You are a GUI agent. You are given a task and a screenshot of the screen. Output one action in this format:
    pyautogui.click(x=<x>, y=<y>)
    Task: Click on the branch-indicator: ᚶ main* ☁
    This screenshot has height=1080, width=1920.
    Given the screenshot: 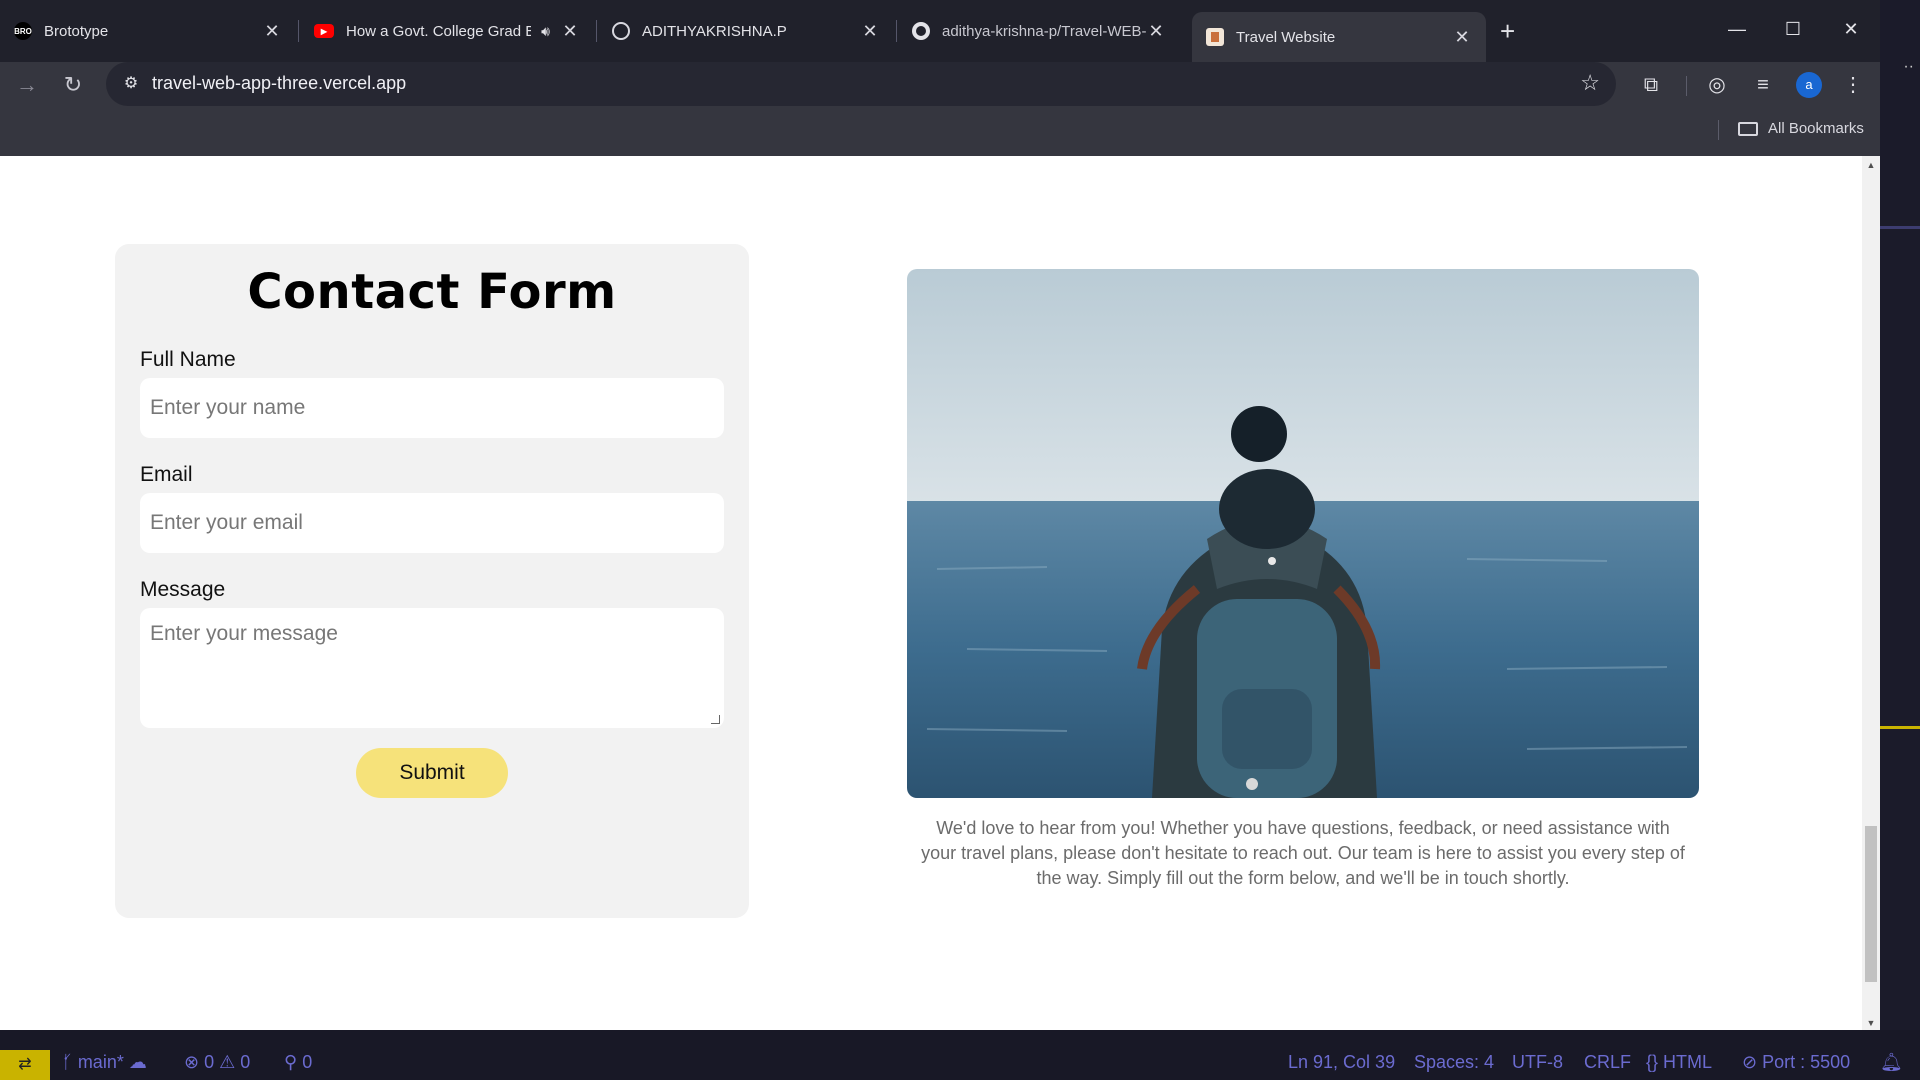 What is the action you would take?
    pyautogui.click(x=104, y=1062)
    